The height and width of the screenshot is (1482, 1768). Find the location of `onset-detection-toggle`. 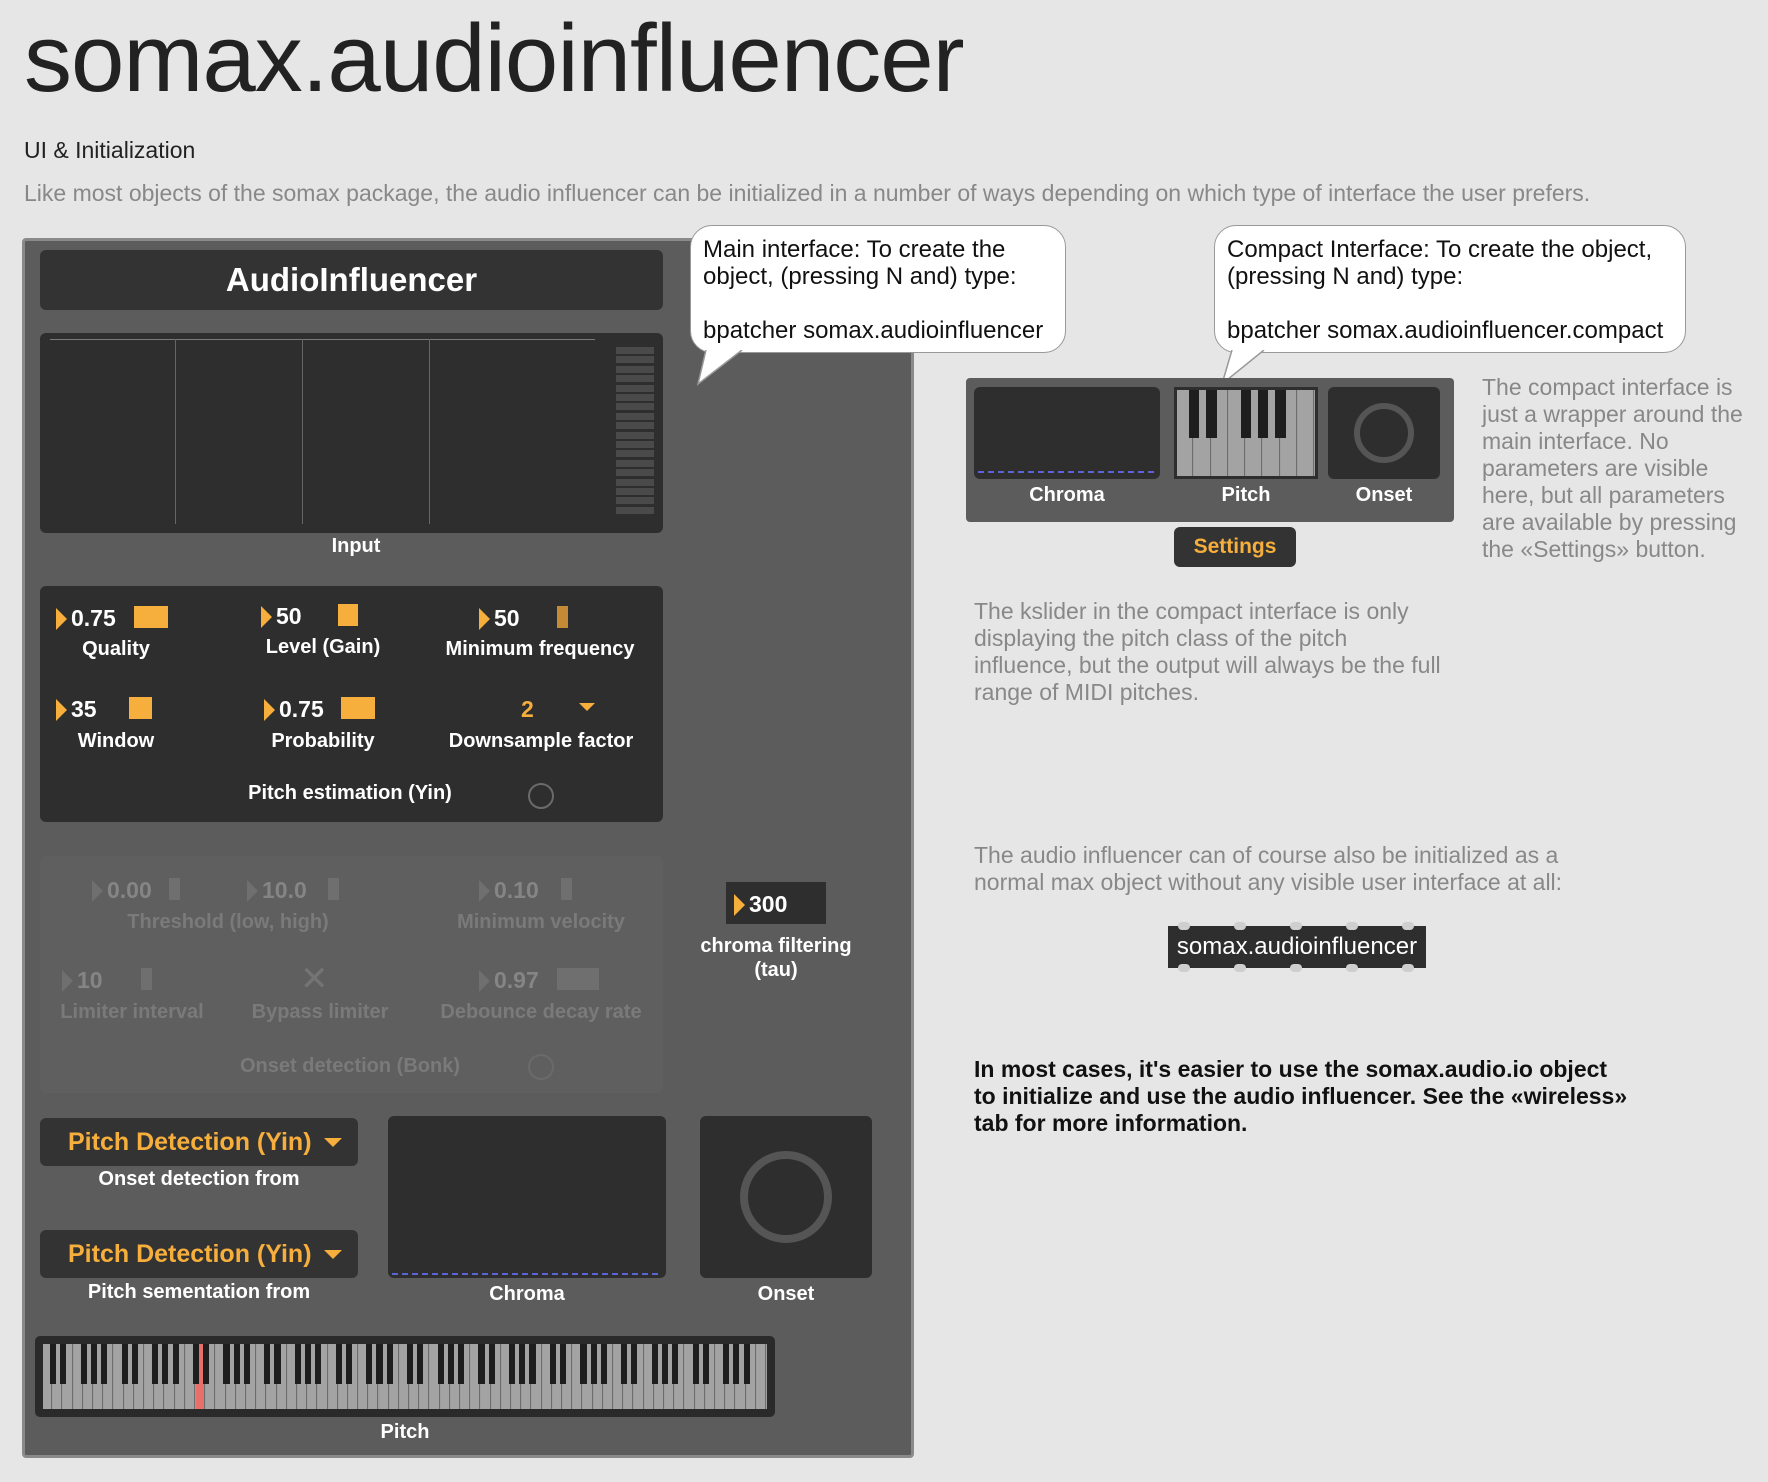

onset-detection-toggle is located at coordinates (541, 1067).